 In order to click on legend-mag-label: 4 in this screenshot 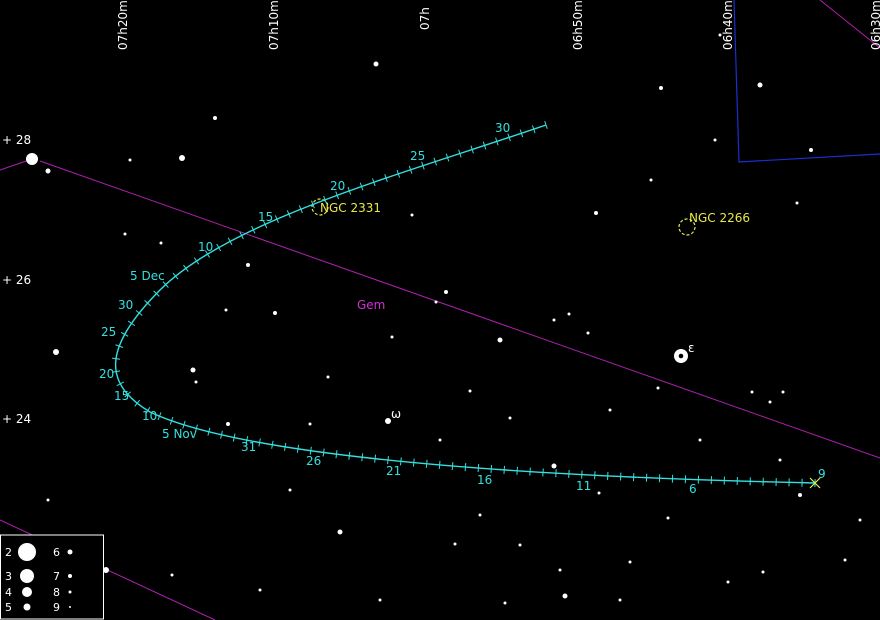, I will do `click(8, 592)`.